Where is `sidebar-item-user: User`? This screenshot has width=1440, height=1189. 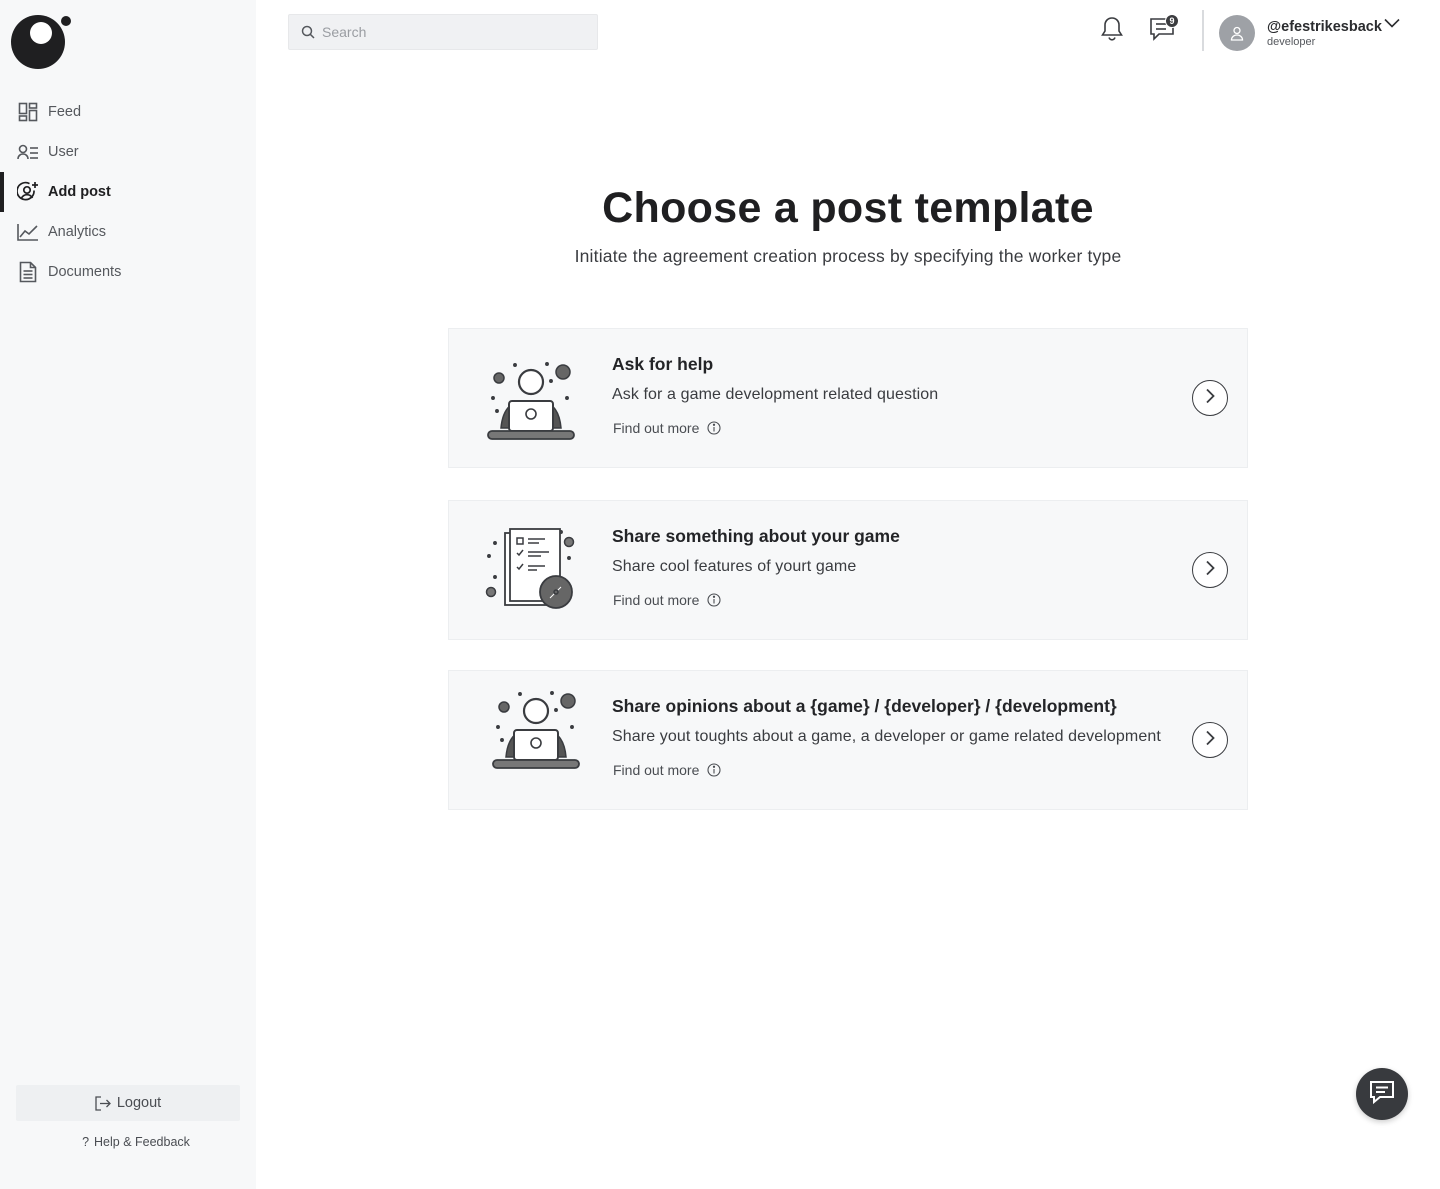 sidebar-item-user: User is located at coordinates (128, 152).